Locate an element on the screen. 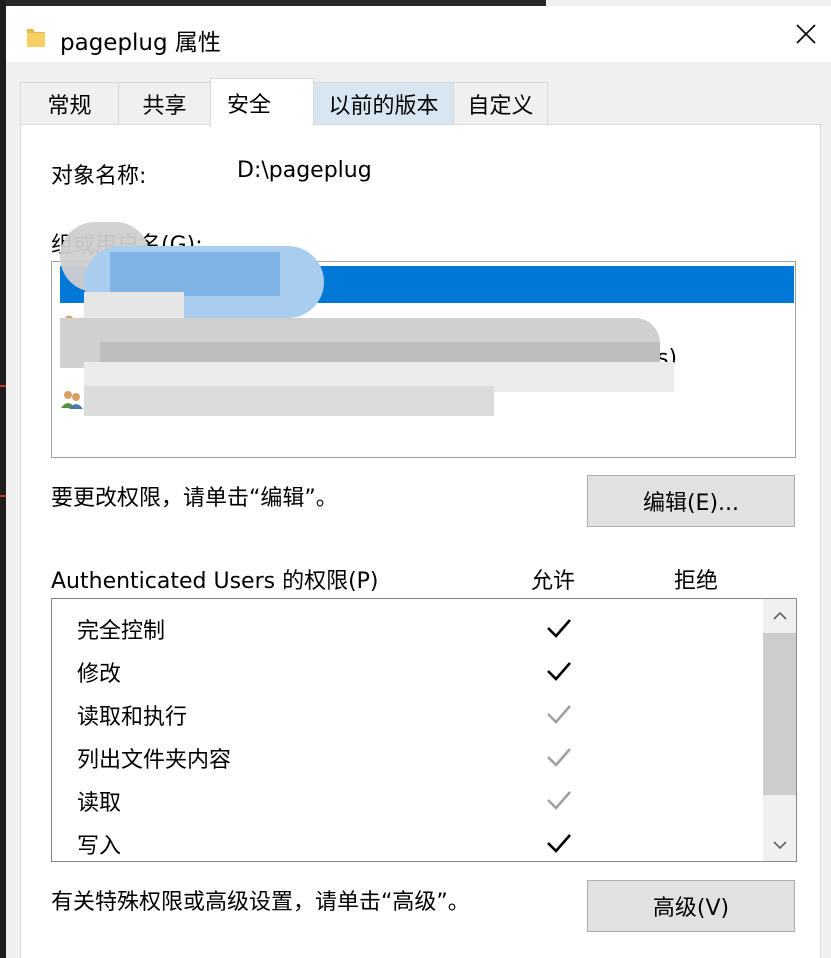  advanced-settings-hint: 有关特殊权限或高级设置，请单击“高级”。 is located at coordinates (260, 902).